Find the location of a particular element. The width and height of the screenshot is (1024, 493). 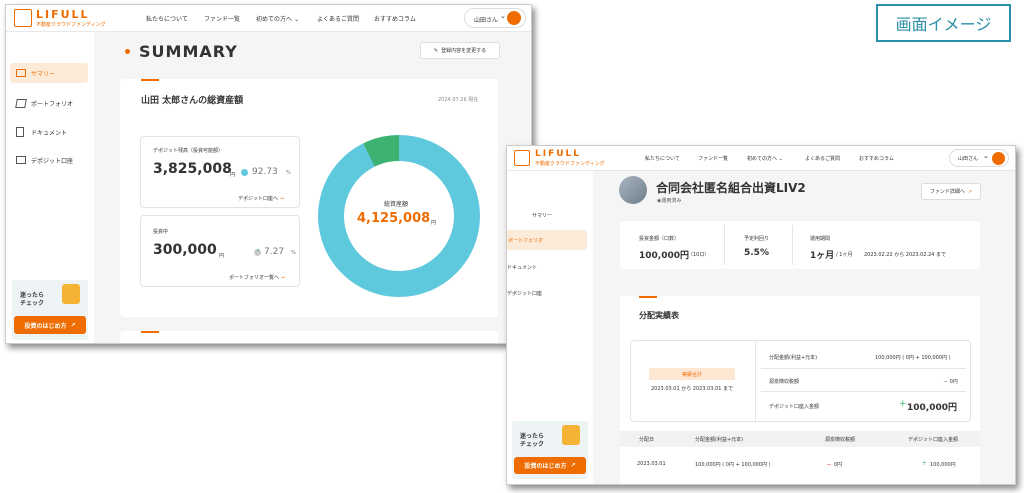

summary-icon is located at coordinates (21, 73).